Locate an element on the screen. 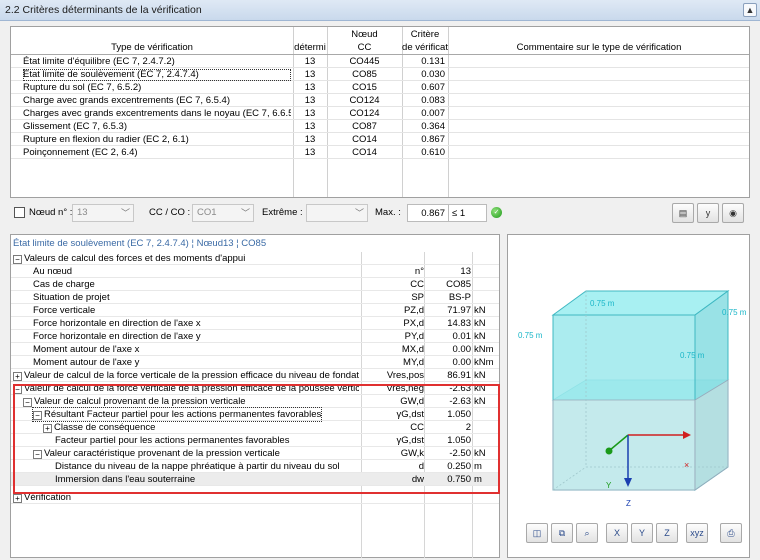 This screenshot has width=760, height=560. tree-row-value: 1.050 is located at coordinates (459, 440).